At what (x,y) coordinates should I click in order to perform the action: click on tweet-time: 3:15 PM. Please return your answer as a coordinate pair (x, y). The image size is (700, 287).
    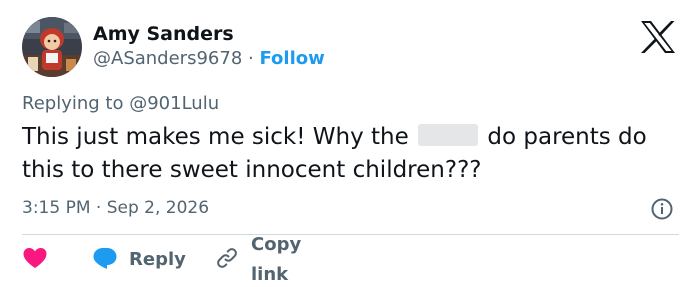
    Looking at the image, I should click on (56, 208).